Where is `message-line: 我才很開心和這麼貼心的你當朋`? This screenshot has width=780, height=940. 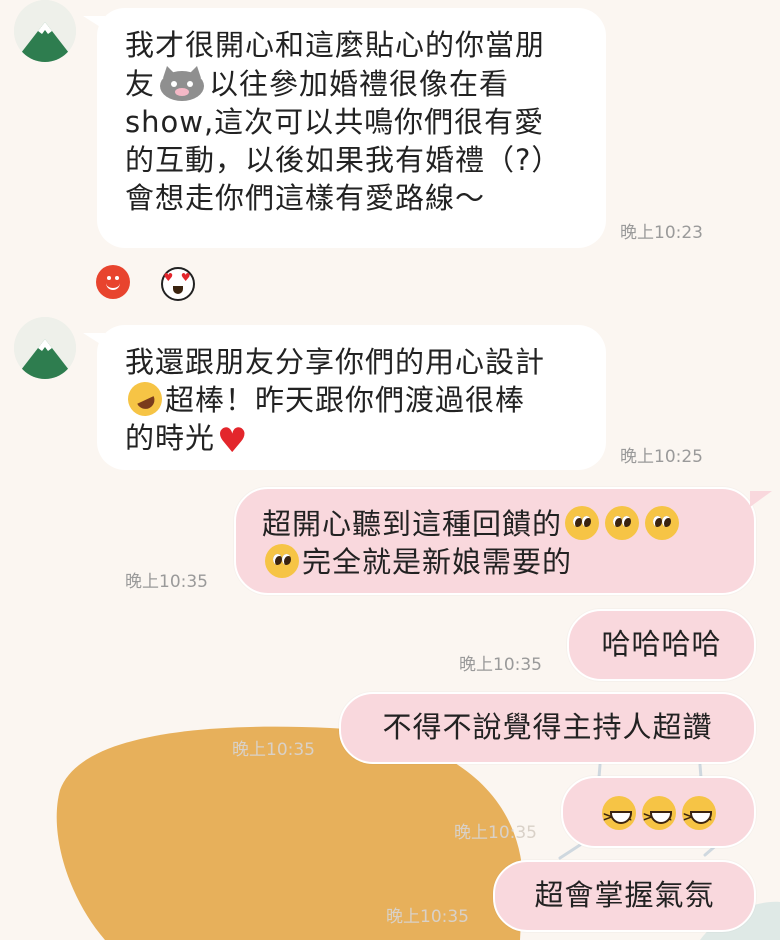
message-line: 我才很開心和這麼貼心的你當朋 is located at coordinates (335, 45).